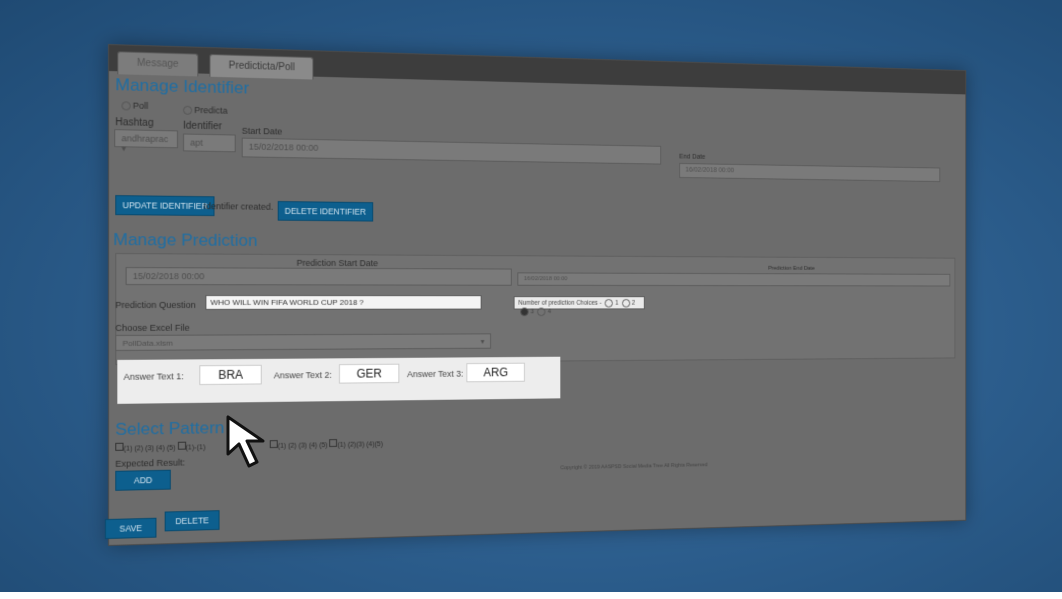  I want to click on pattern-option-3: (1) (2) (3) (4) (5), so click(302, 446).